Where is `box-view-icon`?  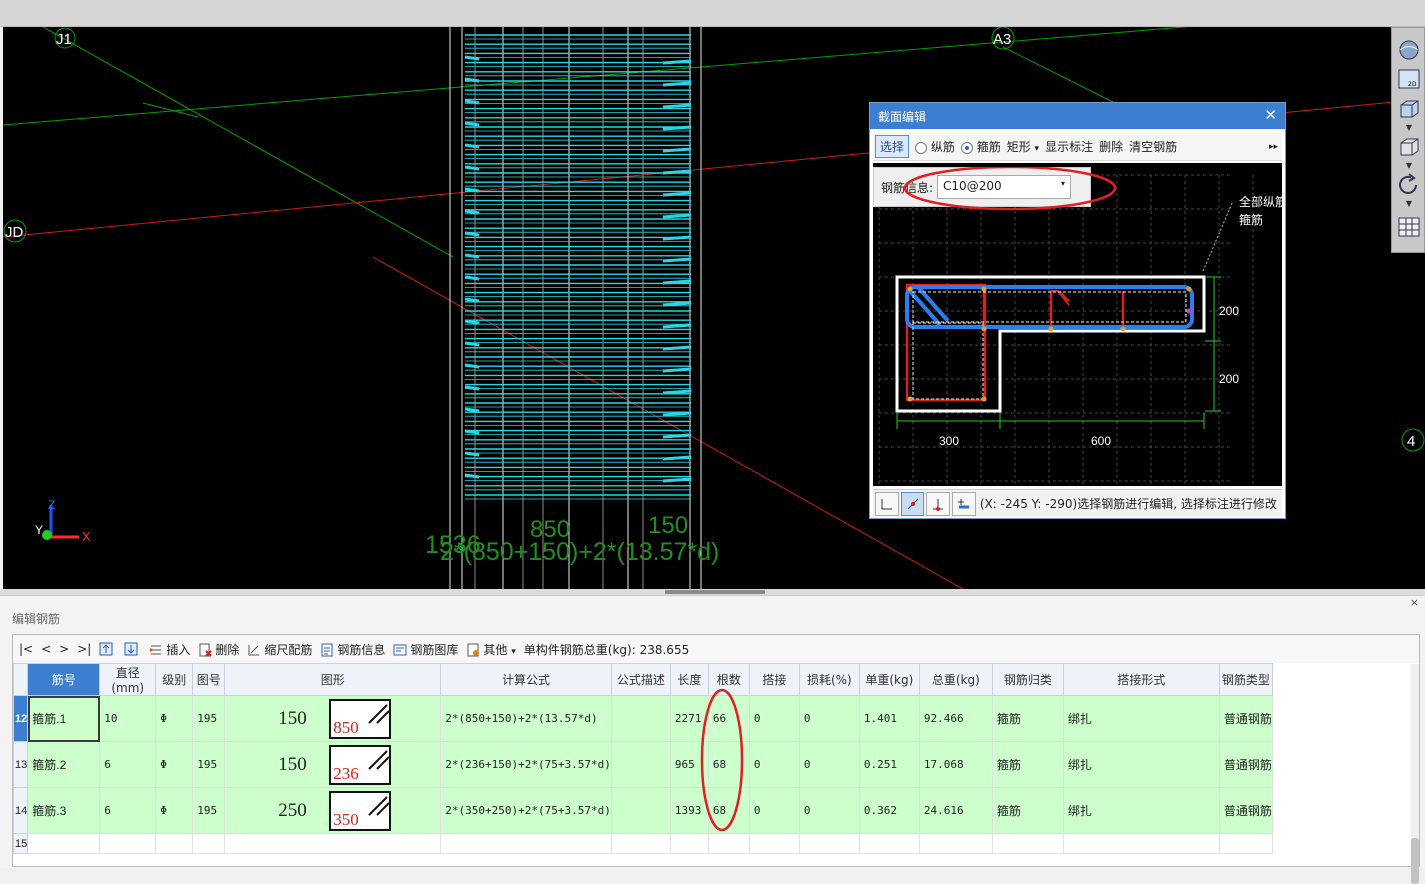 box-view-icon is located at coordinates (1409, 147).